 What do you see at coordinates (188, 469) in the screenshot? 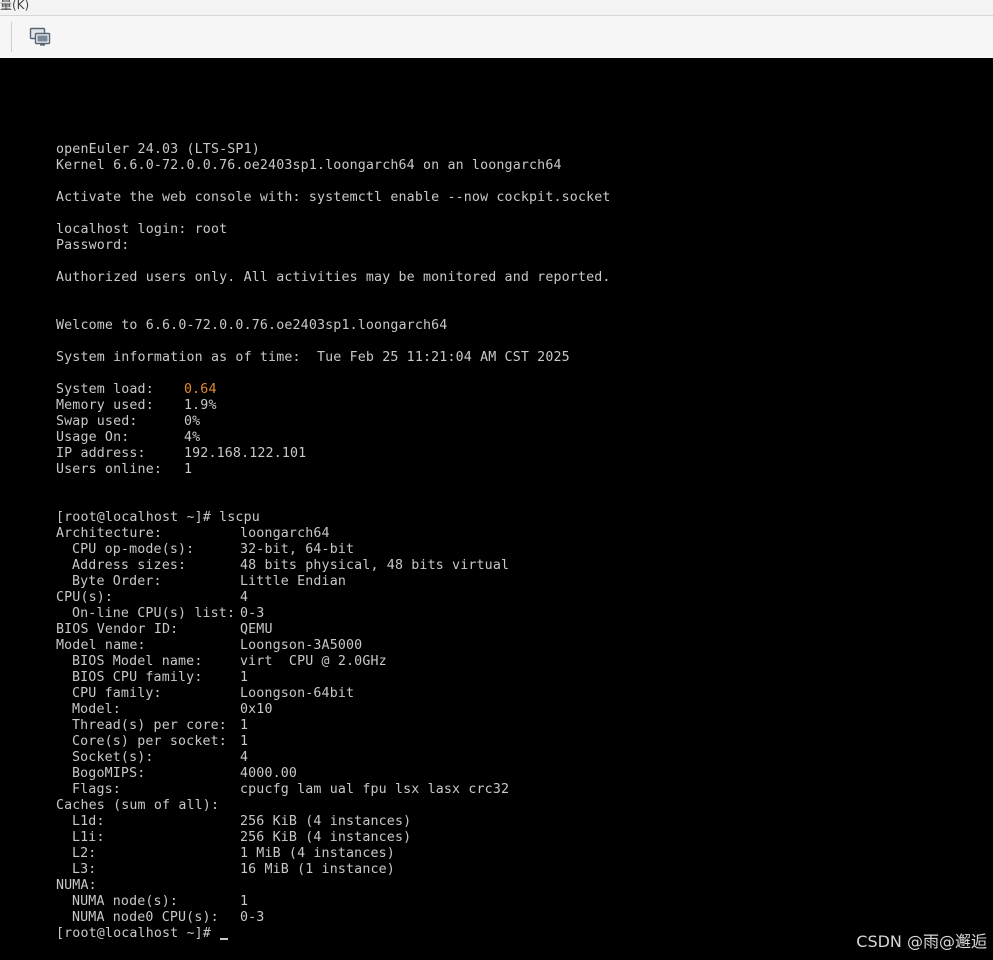
I see `stat-value: 1` at bounding box center [188, 469].